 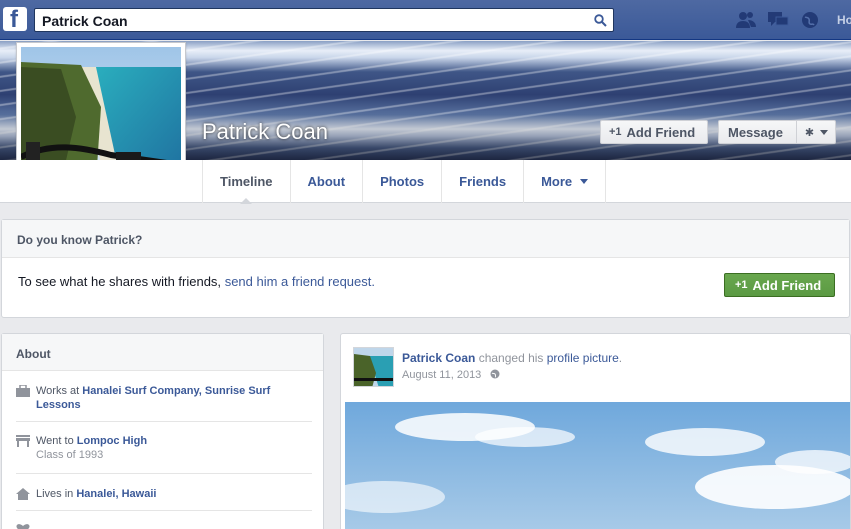 I want to click on search-icon, so click(x=600, y=20).